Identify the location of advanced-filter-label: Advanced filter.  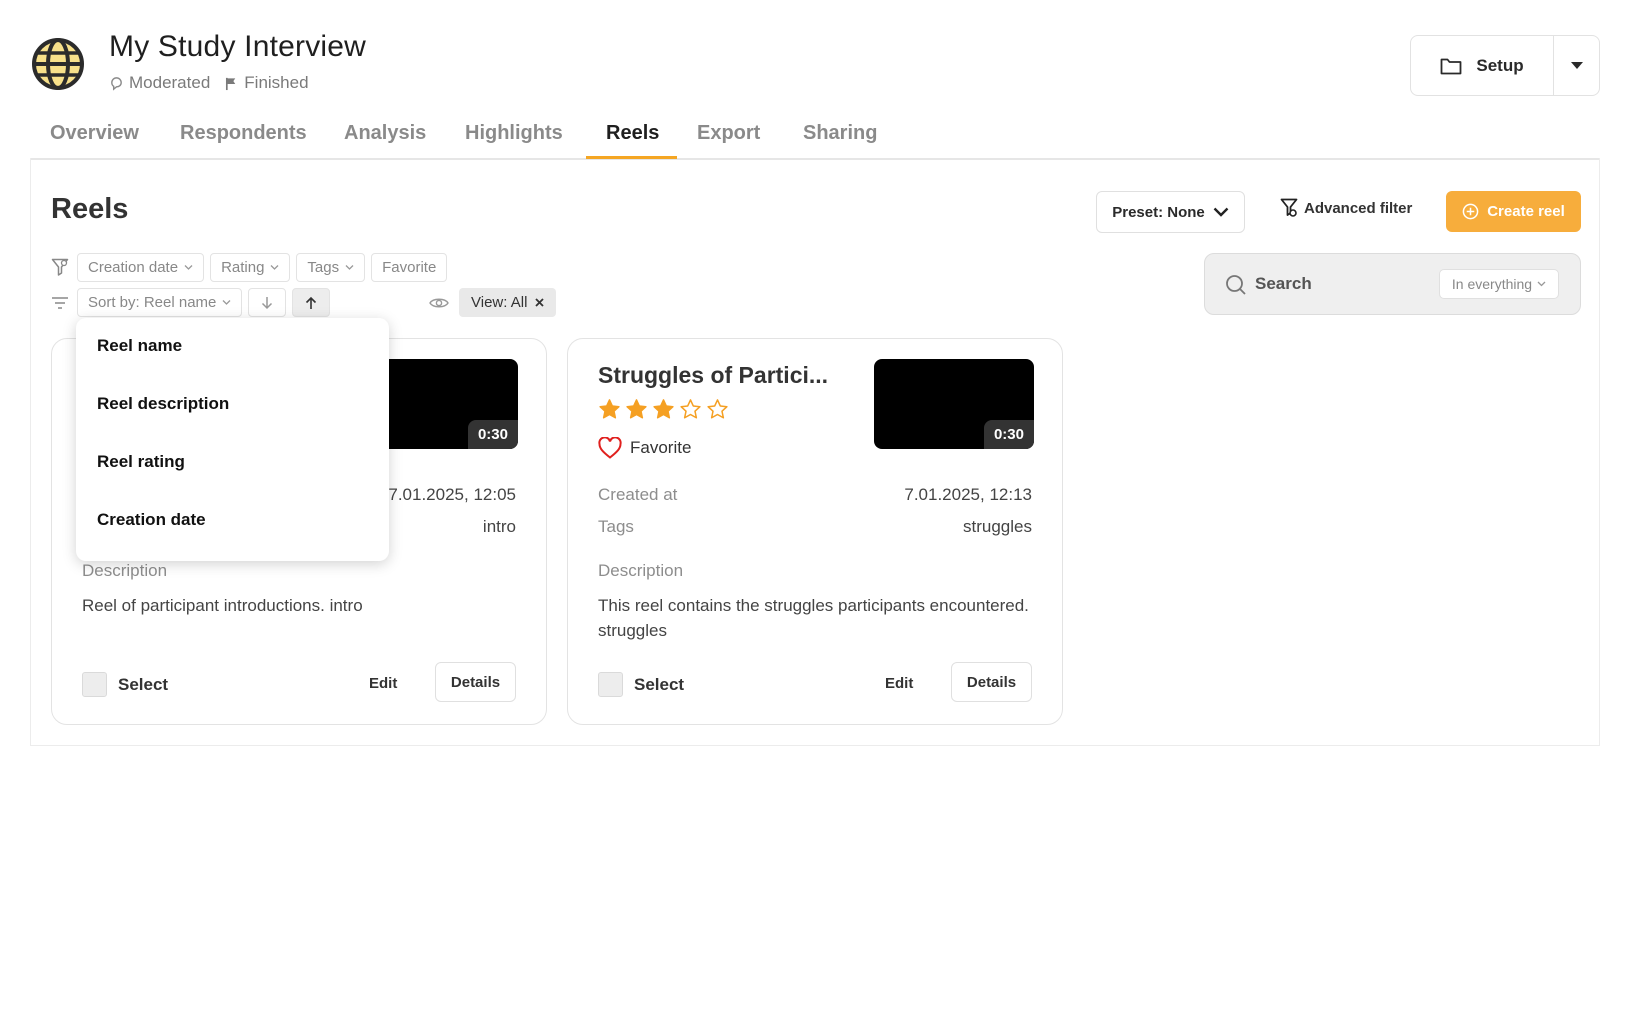
(1358, 208).